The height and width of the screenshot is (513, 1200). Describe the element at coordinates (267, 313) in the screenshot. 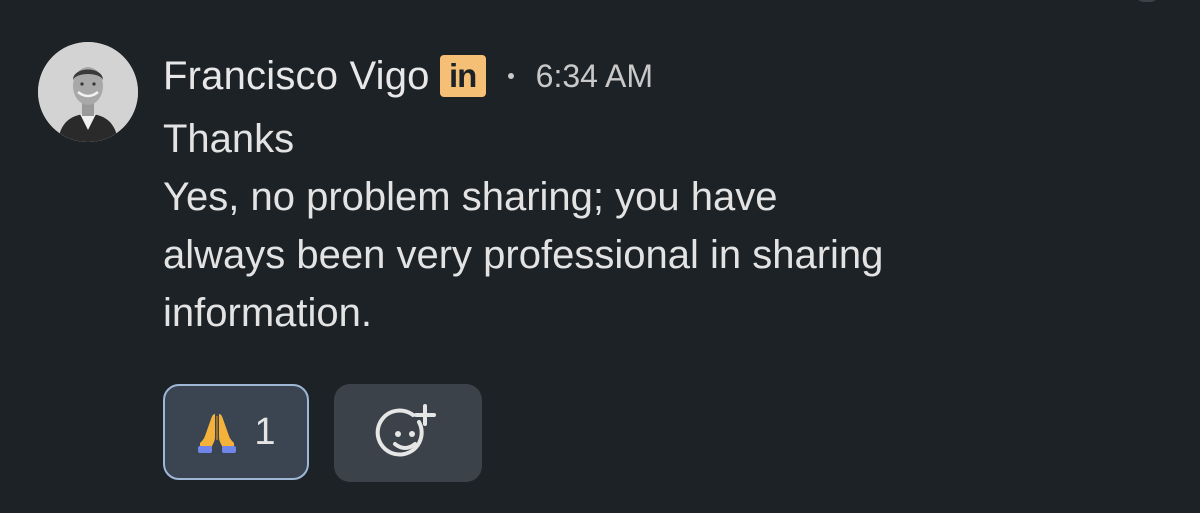

I see `message-line: information.` at that location.